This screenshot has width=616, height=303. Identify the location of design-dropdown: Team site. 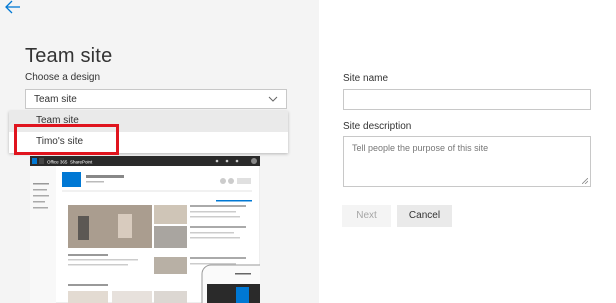
(156, 99).